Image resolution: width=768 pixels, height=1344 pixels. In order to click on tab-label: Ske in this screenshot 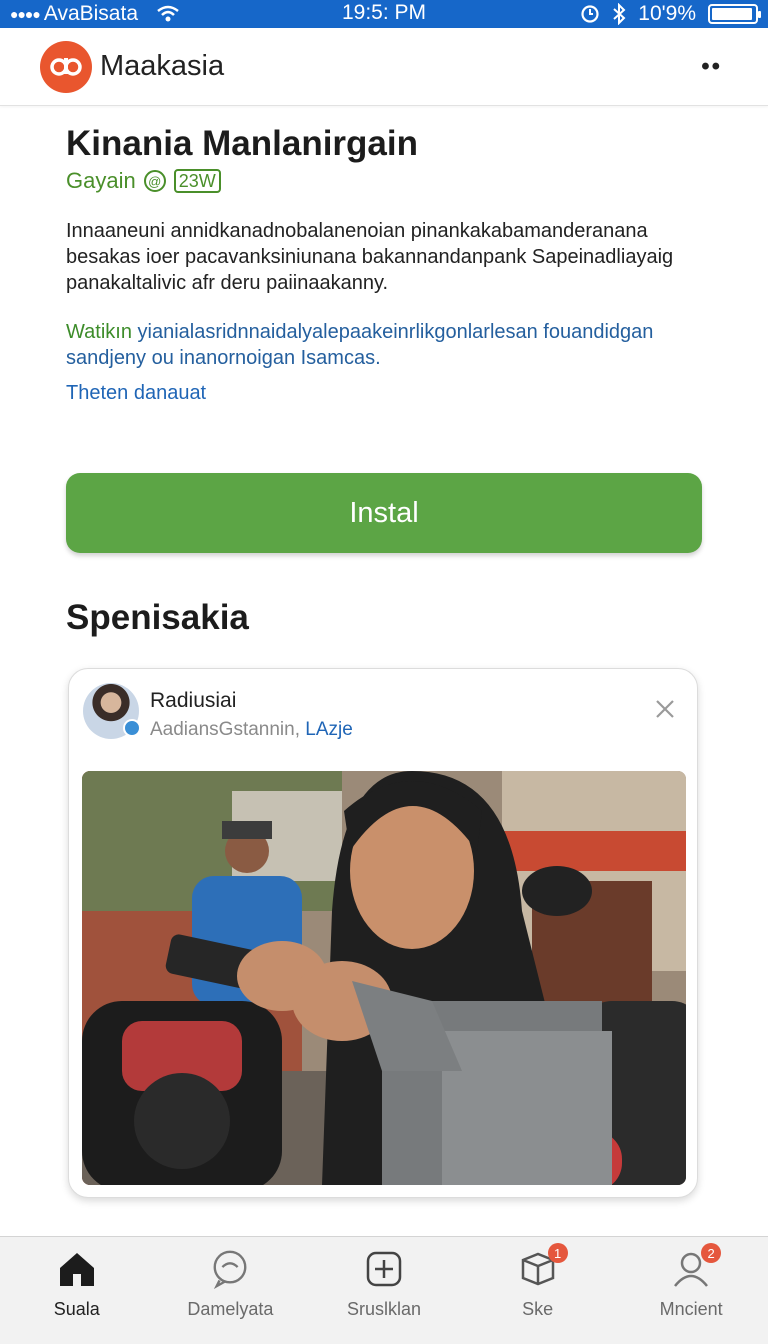, I will do `click(538, 1309)`.